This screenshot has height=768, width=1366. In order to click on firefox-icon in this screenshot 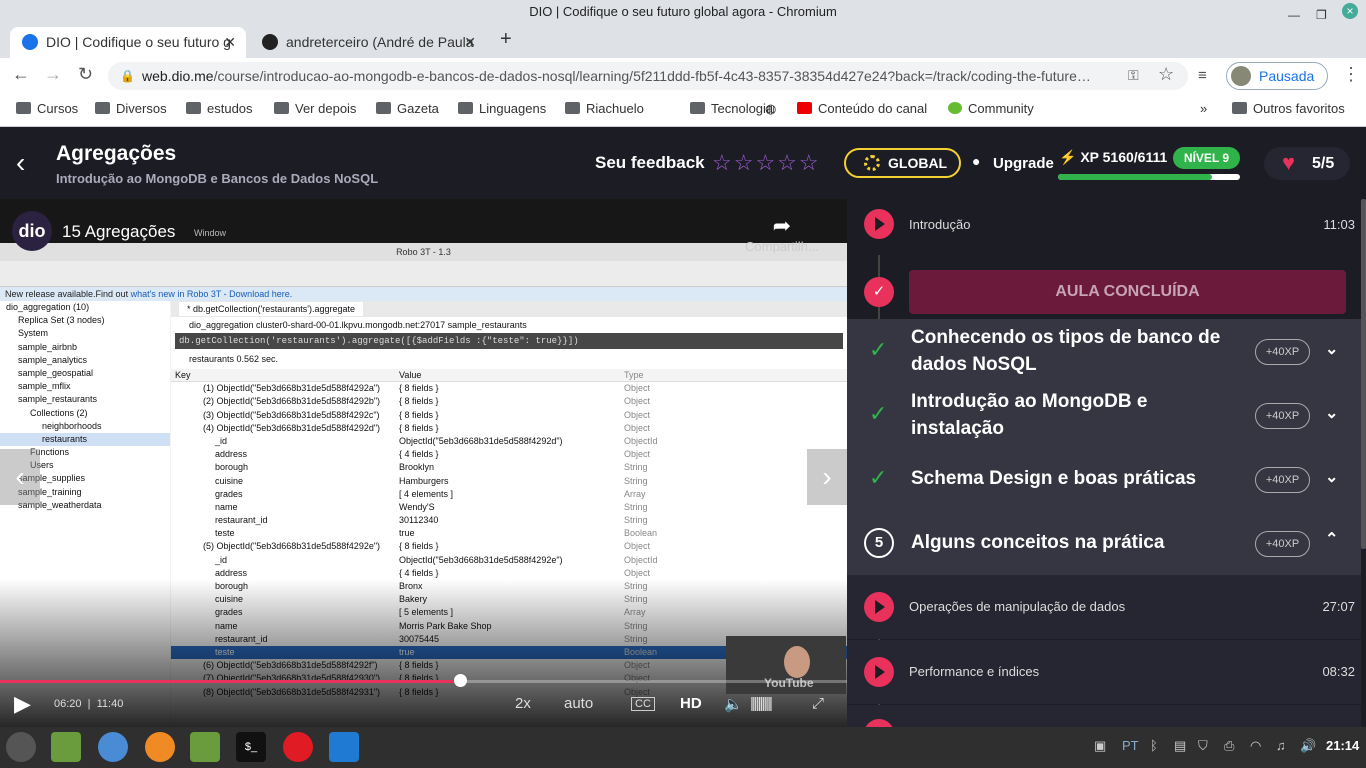, I will do `click(160, 747)`.